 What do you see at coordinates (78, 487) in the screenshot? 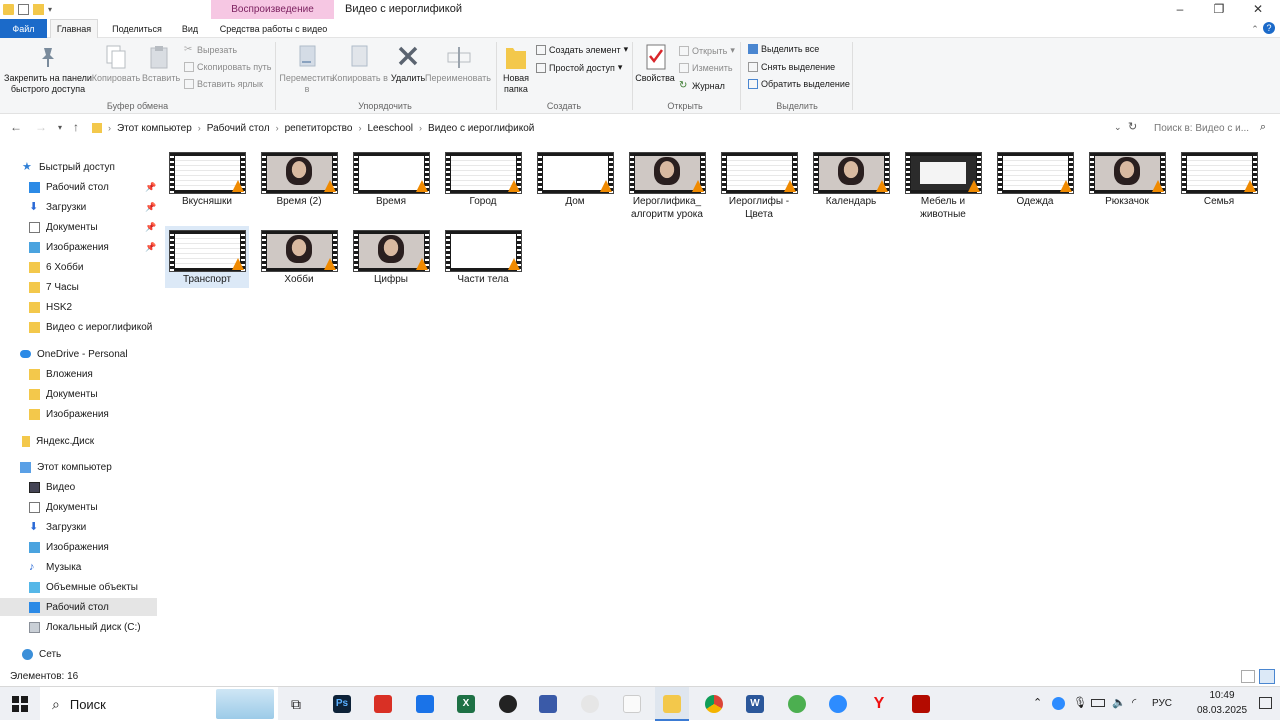
I see `nav-pc-video: Видео` at bounding box center [78, 487].